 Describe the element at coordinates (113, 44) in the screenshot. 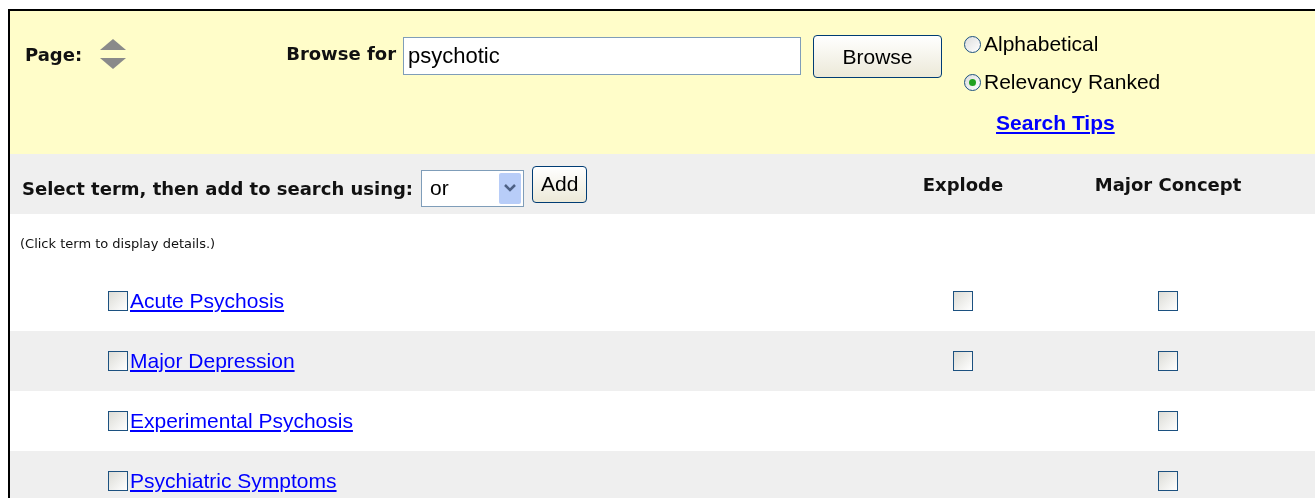

I see `page-up-icon` at that location.